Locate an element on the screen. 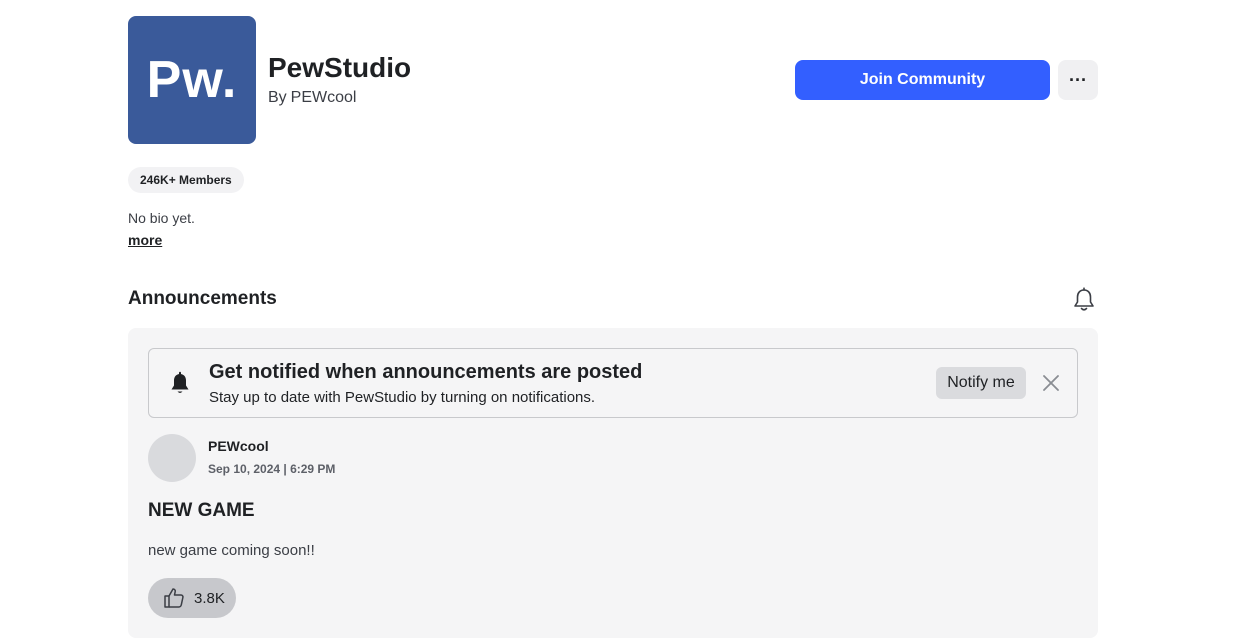 The width and height of the screenshot is (1256, 642). community-byline: By PEWcool is located at coordinates (312, 98).